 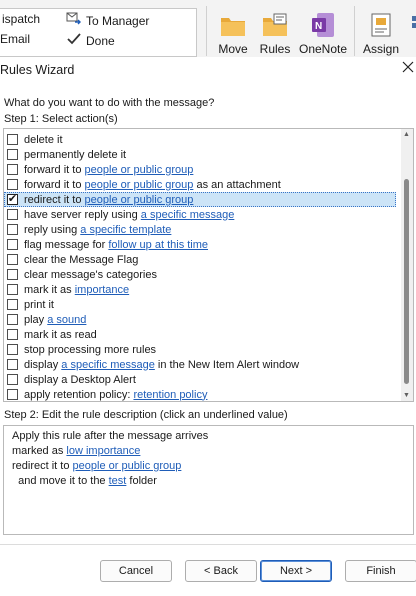 What do you see at coordinates (79, 394) in the screenshot?
I see `action-text: apply retention policy:` at bounding box center [79, 394].